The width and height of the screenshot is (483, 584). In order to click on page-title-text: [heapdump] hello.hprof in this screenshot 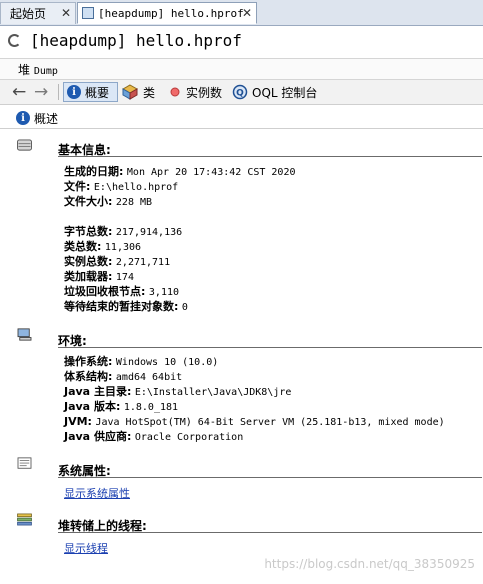, I will do `click(136, 40)`.